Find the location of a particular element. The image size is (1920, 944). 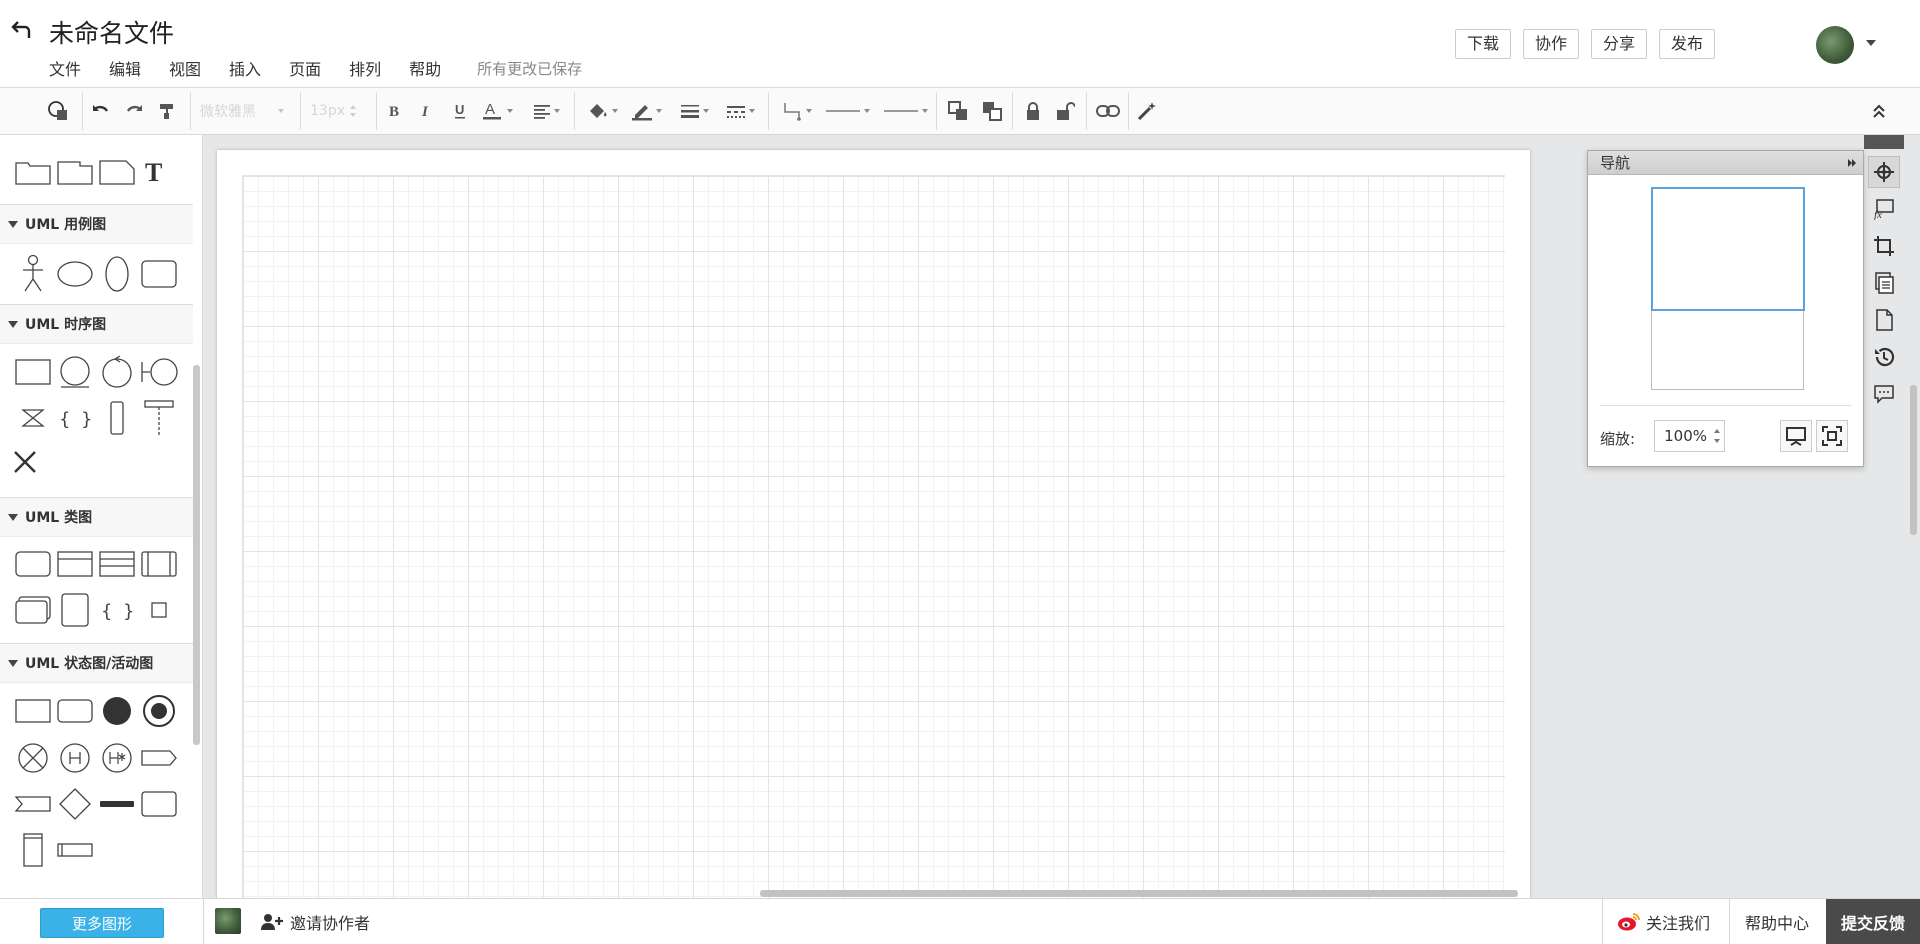

formula-tab: fx is located at coordinates (1884, 209).